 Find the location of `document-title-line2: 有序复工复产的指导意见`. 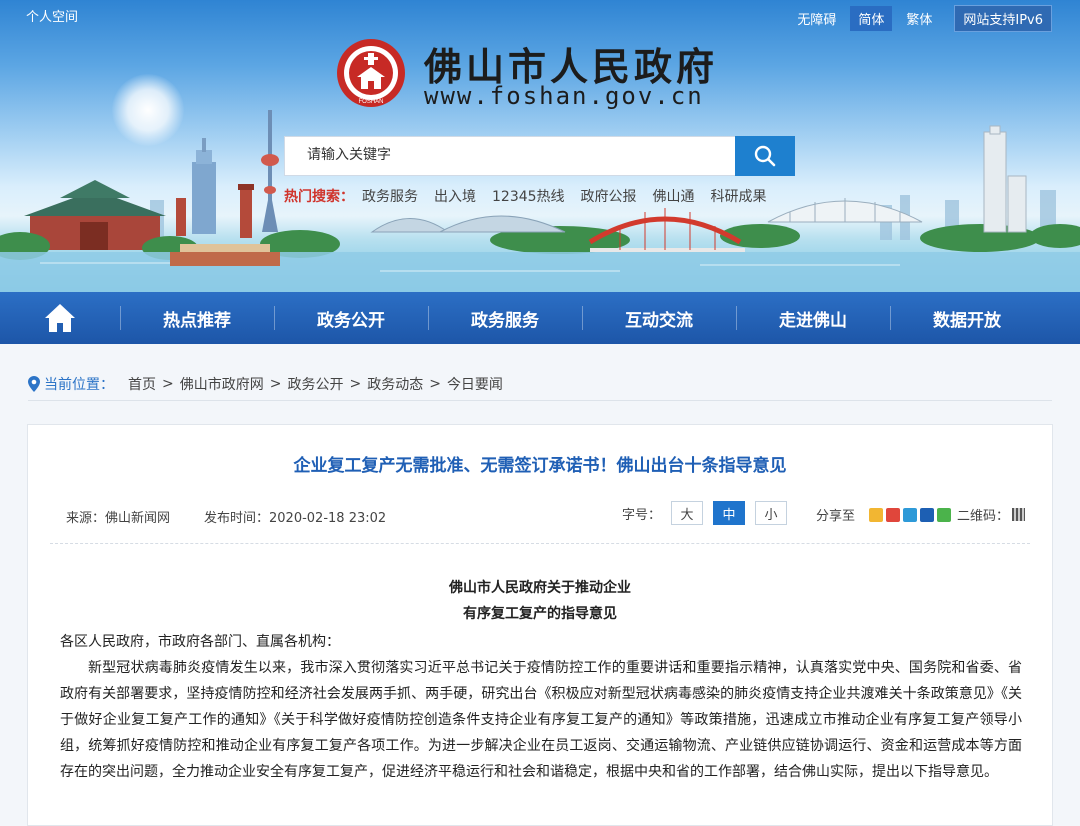

document-title-line2: 有序复工复产的指导意见 is located at coordinates (540, 614).